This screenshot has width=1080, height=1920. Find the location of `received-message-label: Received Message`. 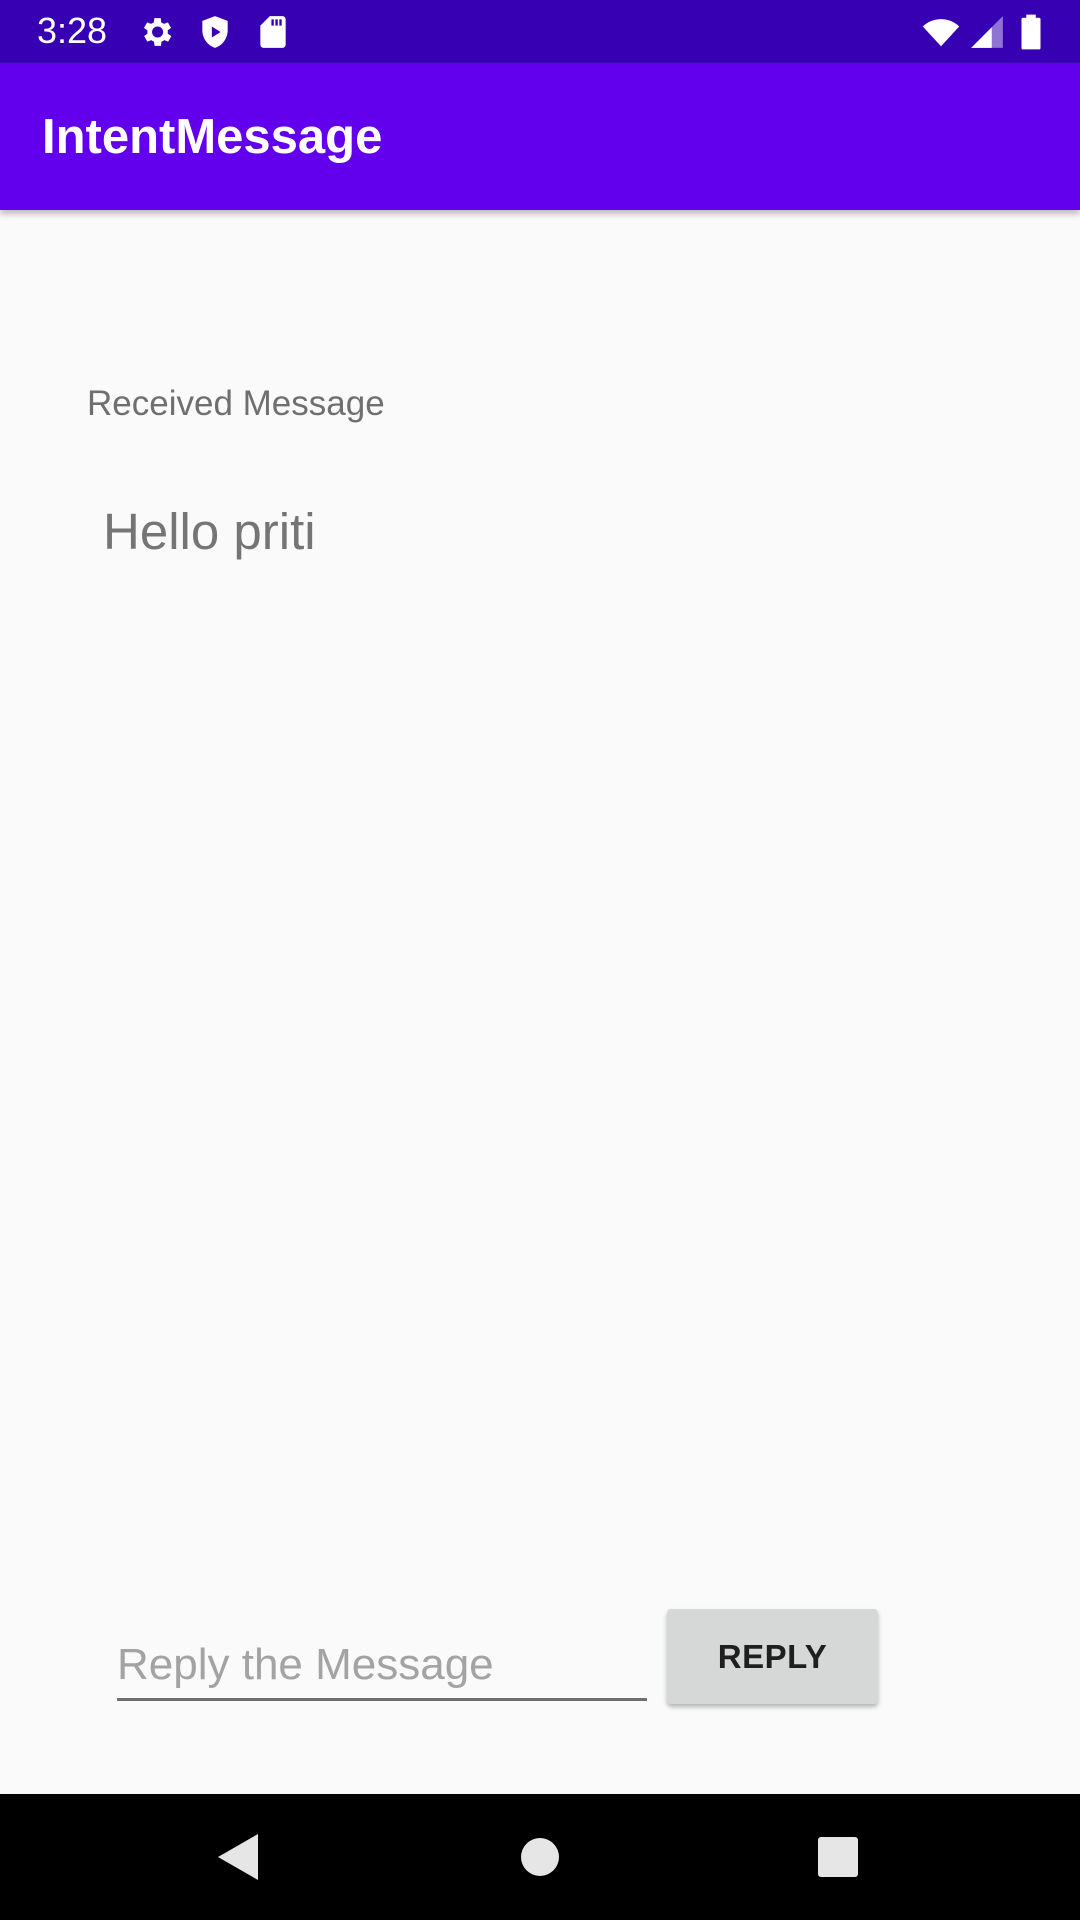

received-message-label: Received Message is located at coordinates (236, 403).